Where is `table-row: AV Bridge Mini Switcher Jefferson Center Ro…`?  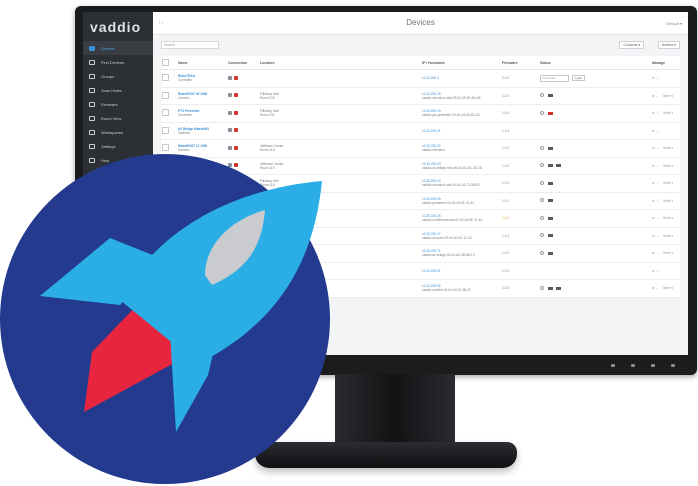 table-row: AV Bridge Mini Switcher Jefferson Center Ro… is located at coordinates (420, 166).